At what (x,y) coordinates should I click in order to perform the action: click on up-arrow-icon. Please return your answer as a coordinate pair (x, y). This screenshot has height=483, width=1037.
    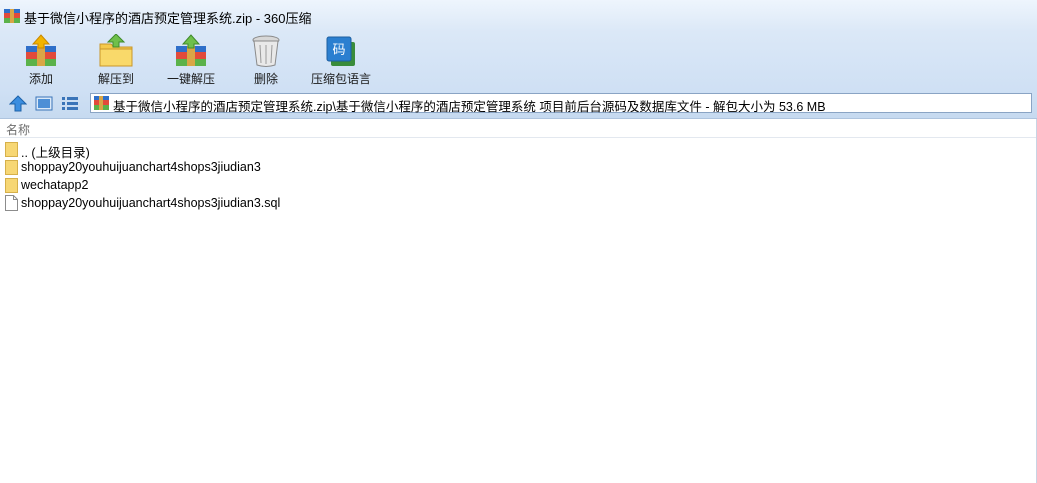
    Looking at the image, I should click on (18, 103).